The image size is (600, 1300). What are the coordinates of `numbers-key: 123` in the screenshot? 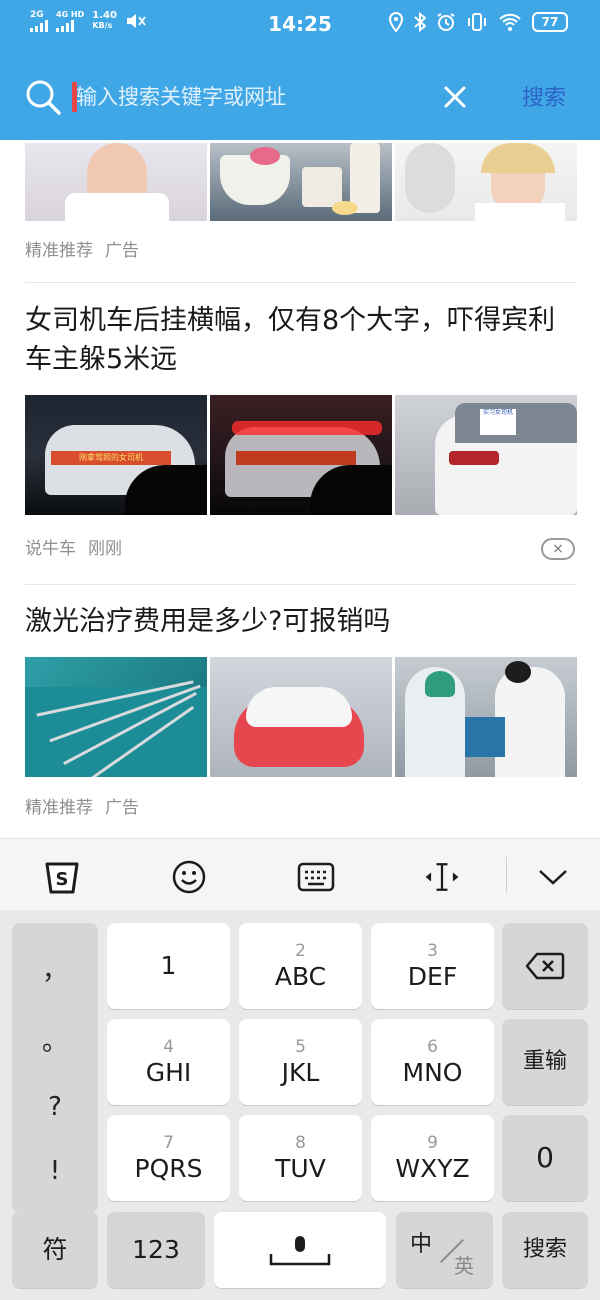 It's located at (156, 1250).